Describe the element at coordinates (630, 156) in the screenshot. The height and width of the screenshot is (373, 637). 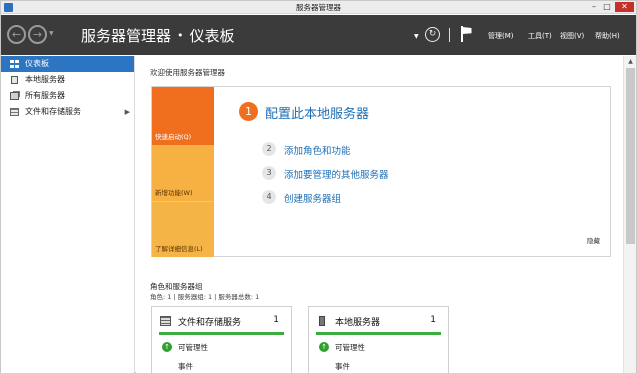
I see `scrollbar-thumb` at that location.